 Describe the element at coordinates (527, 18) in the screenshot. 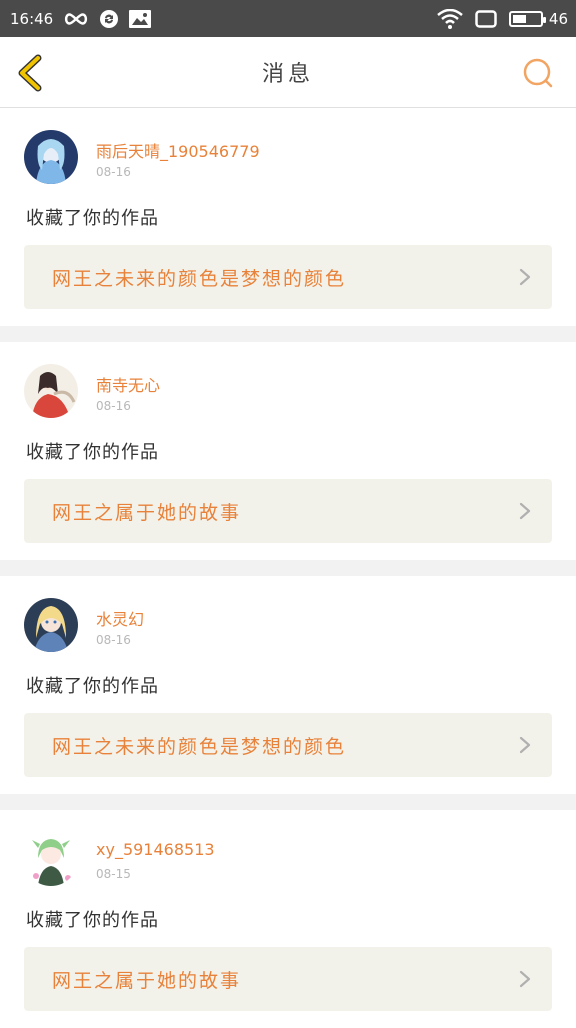

I see `battery-icon` at that location.